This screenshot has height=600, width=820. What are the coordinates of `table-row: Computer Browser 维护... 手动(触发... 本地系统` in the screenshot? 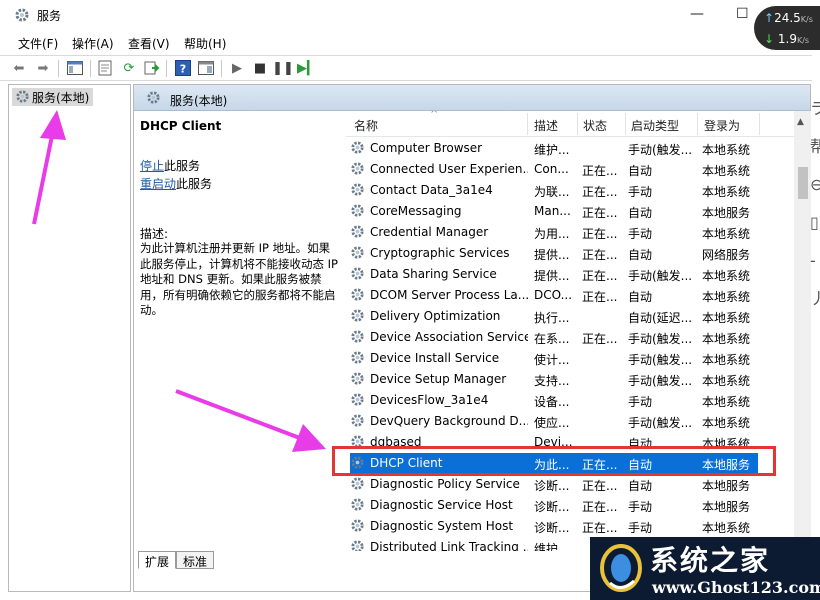 It's located at (554, 148).